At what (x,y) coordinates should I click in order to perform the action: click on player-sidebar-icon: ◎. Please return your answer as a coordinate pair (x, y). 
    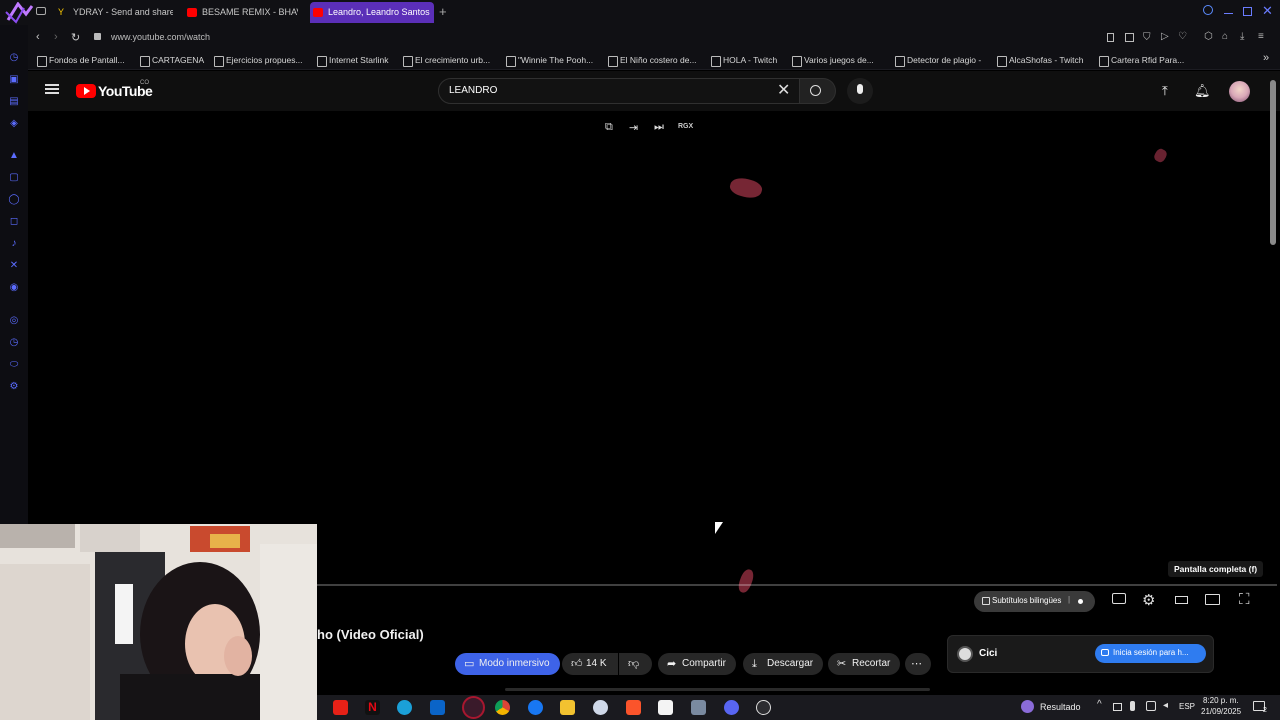
    Looking at the image, I should click on (14, 321).